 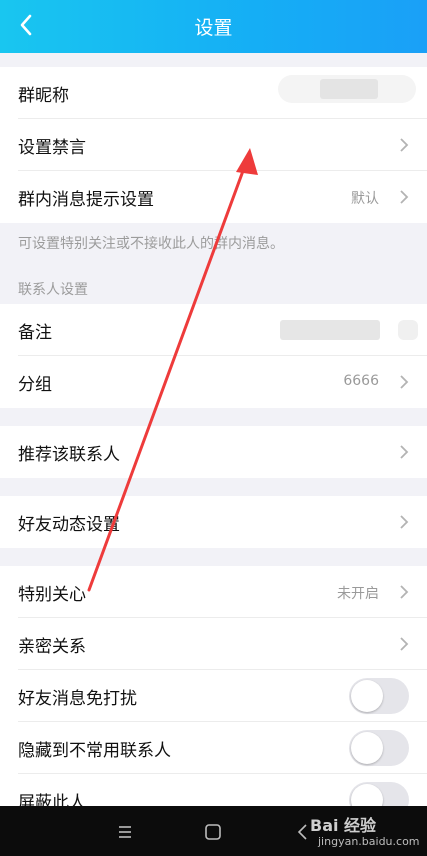 I want to click on friend-feed-label: 好友动态设置, so click(x=69, y=525).